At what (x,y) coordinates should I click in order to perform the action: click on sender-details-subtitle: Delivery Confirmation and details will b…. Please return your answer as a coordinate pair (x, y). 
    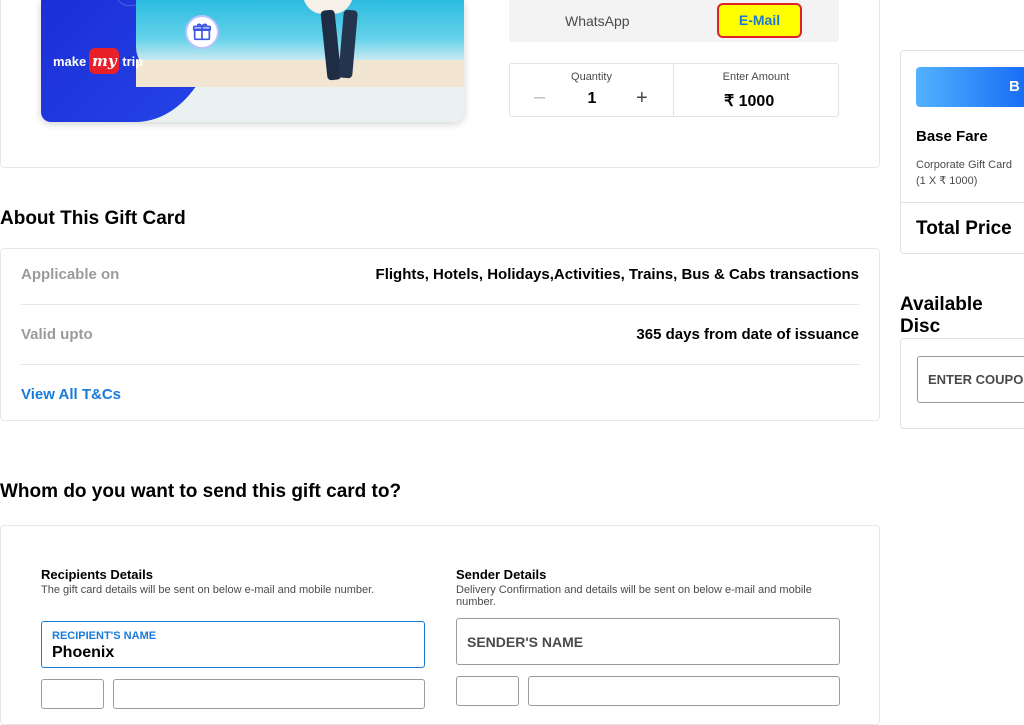
    Looking at the image, I should click on (634, 596).